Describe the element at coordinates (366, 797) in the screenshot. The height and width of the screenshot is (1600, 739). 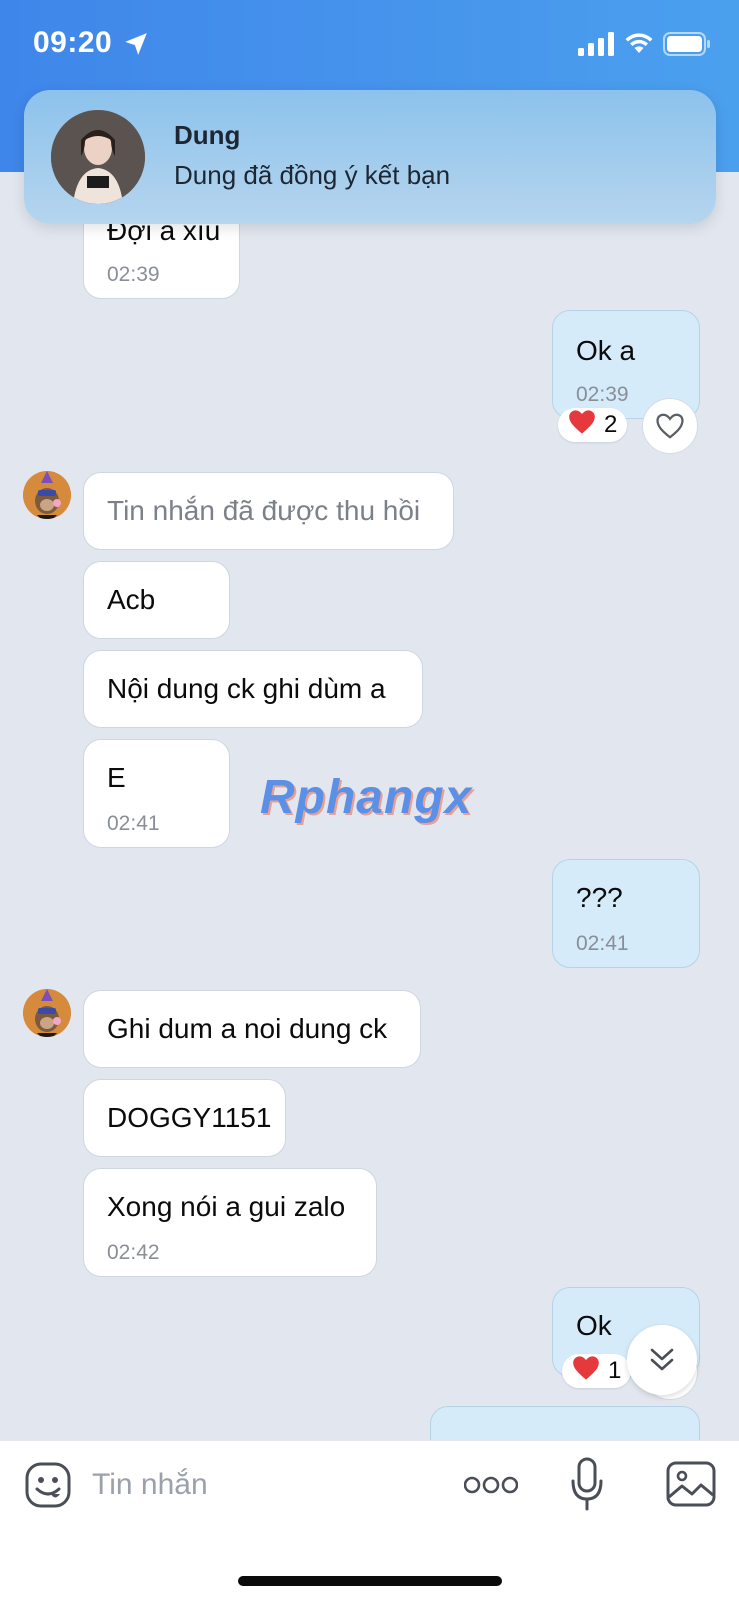
I see `watermark-logo: Rphangx` at that location.